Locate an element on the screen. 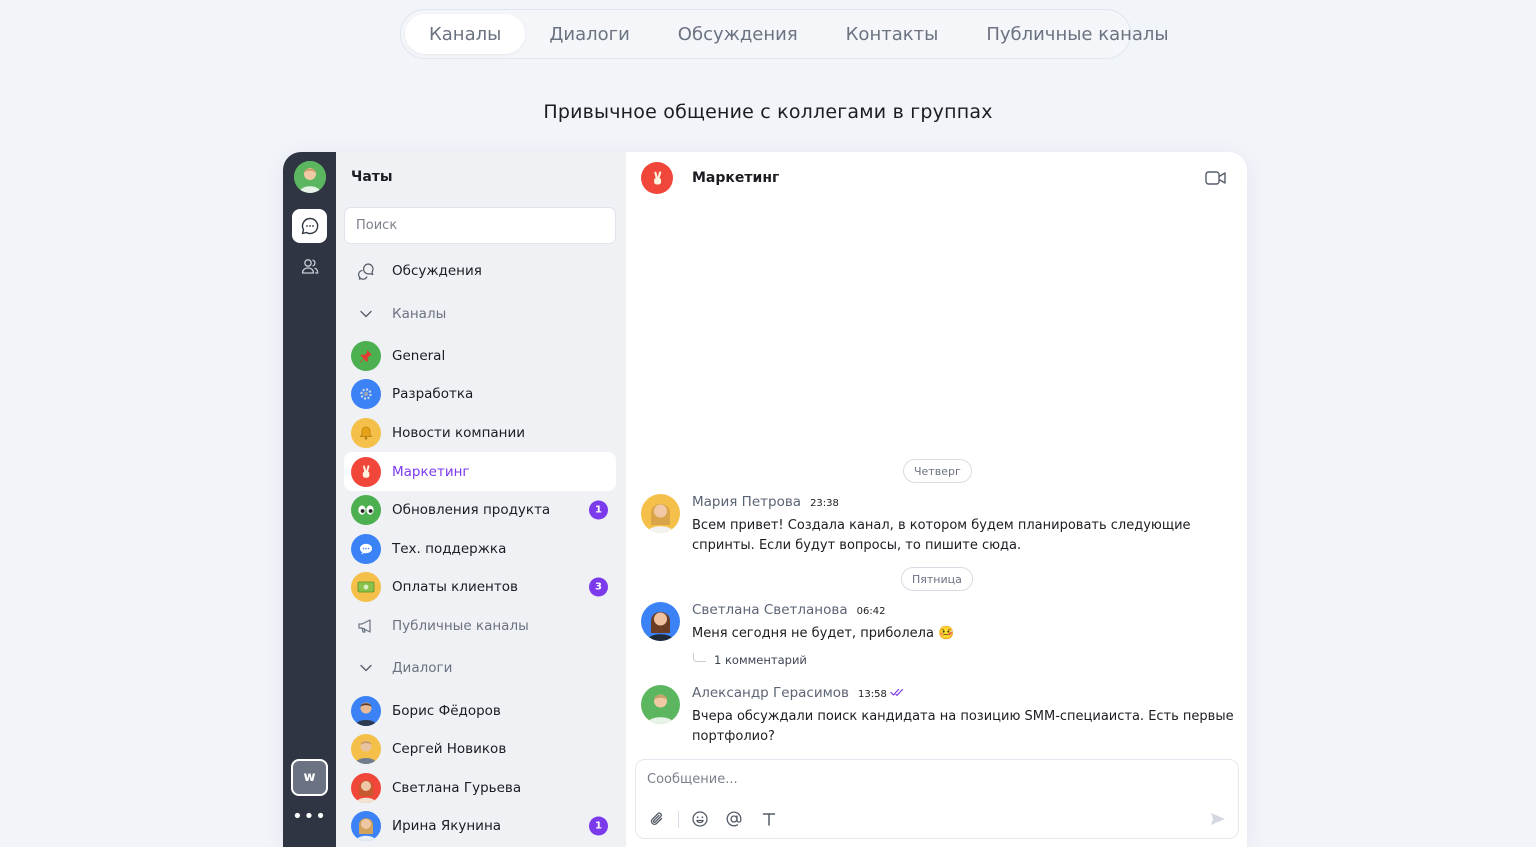 The image size is (1536, 847). dialog-item-svetlana: Светлана Гурьева is located at coordinates (480, 788).